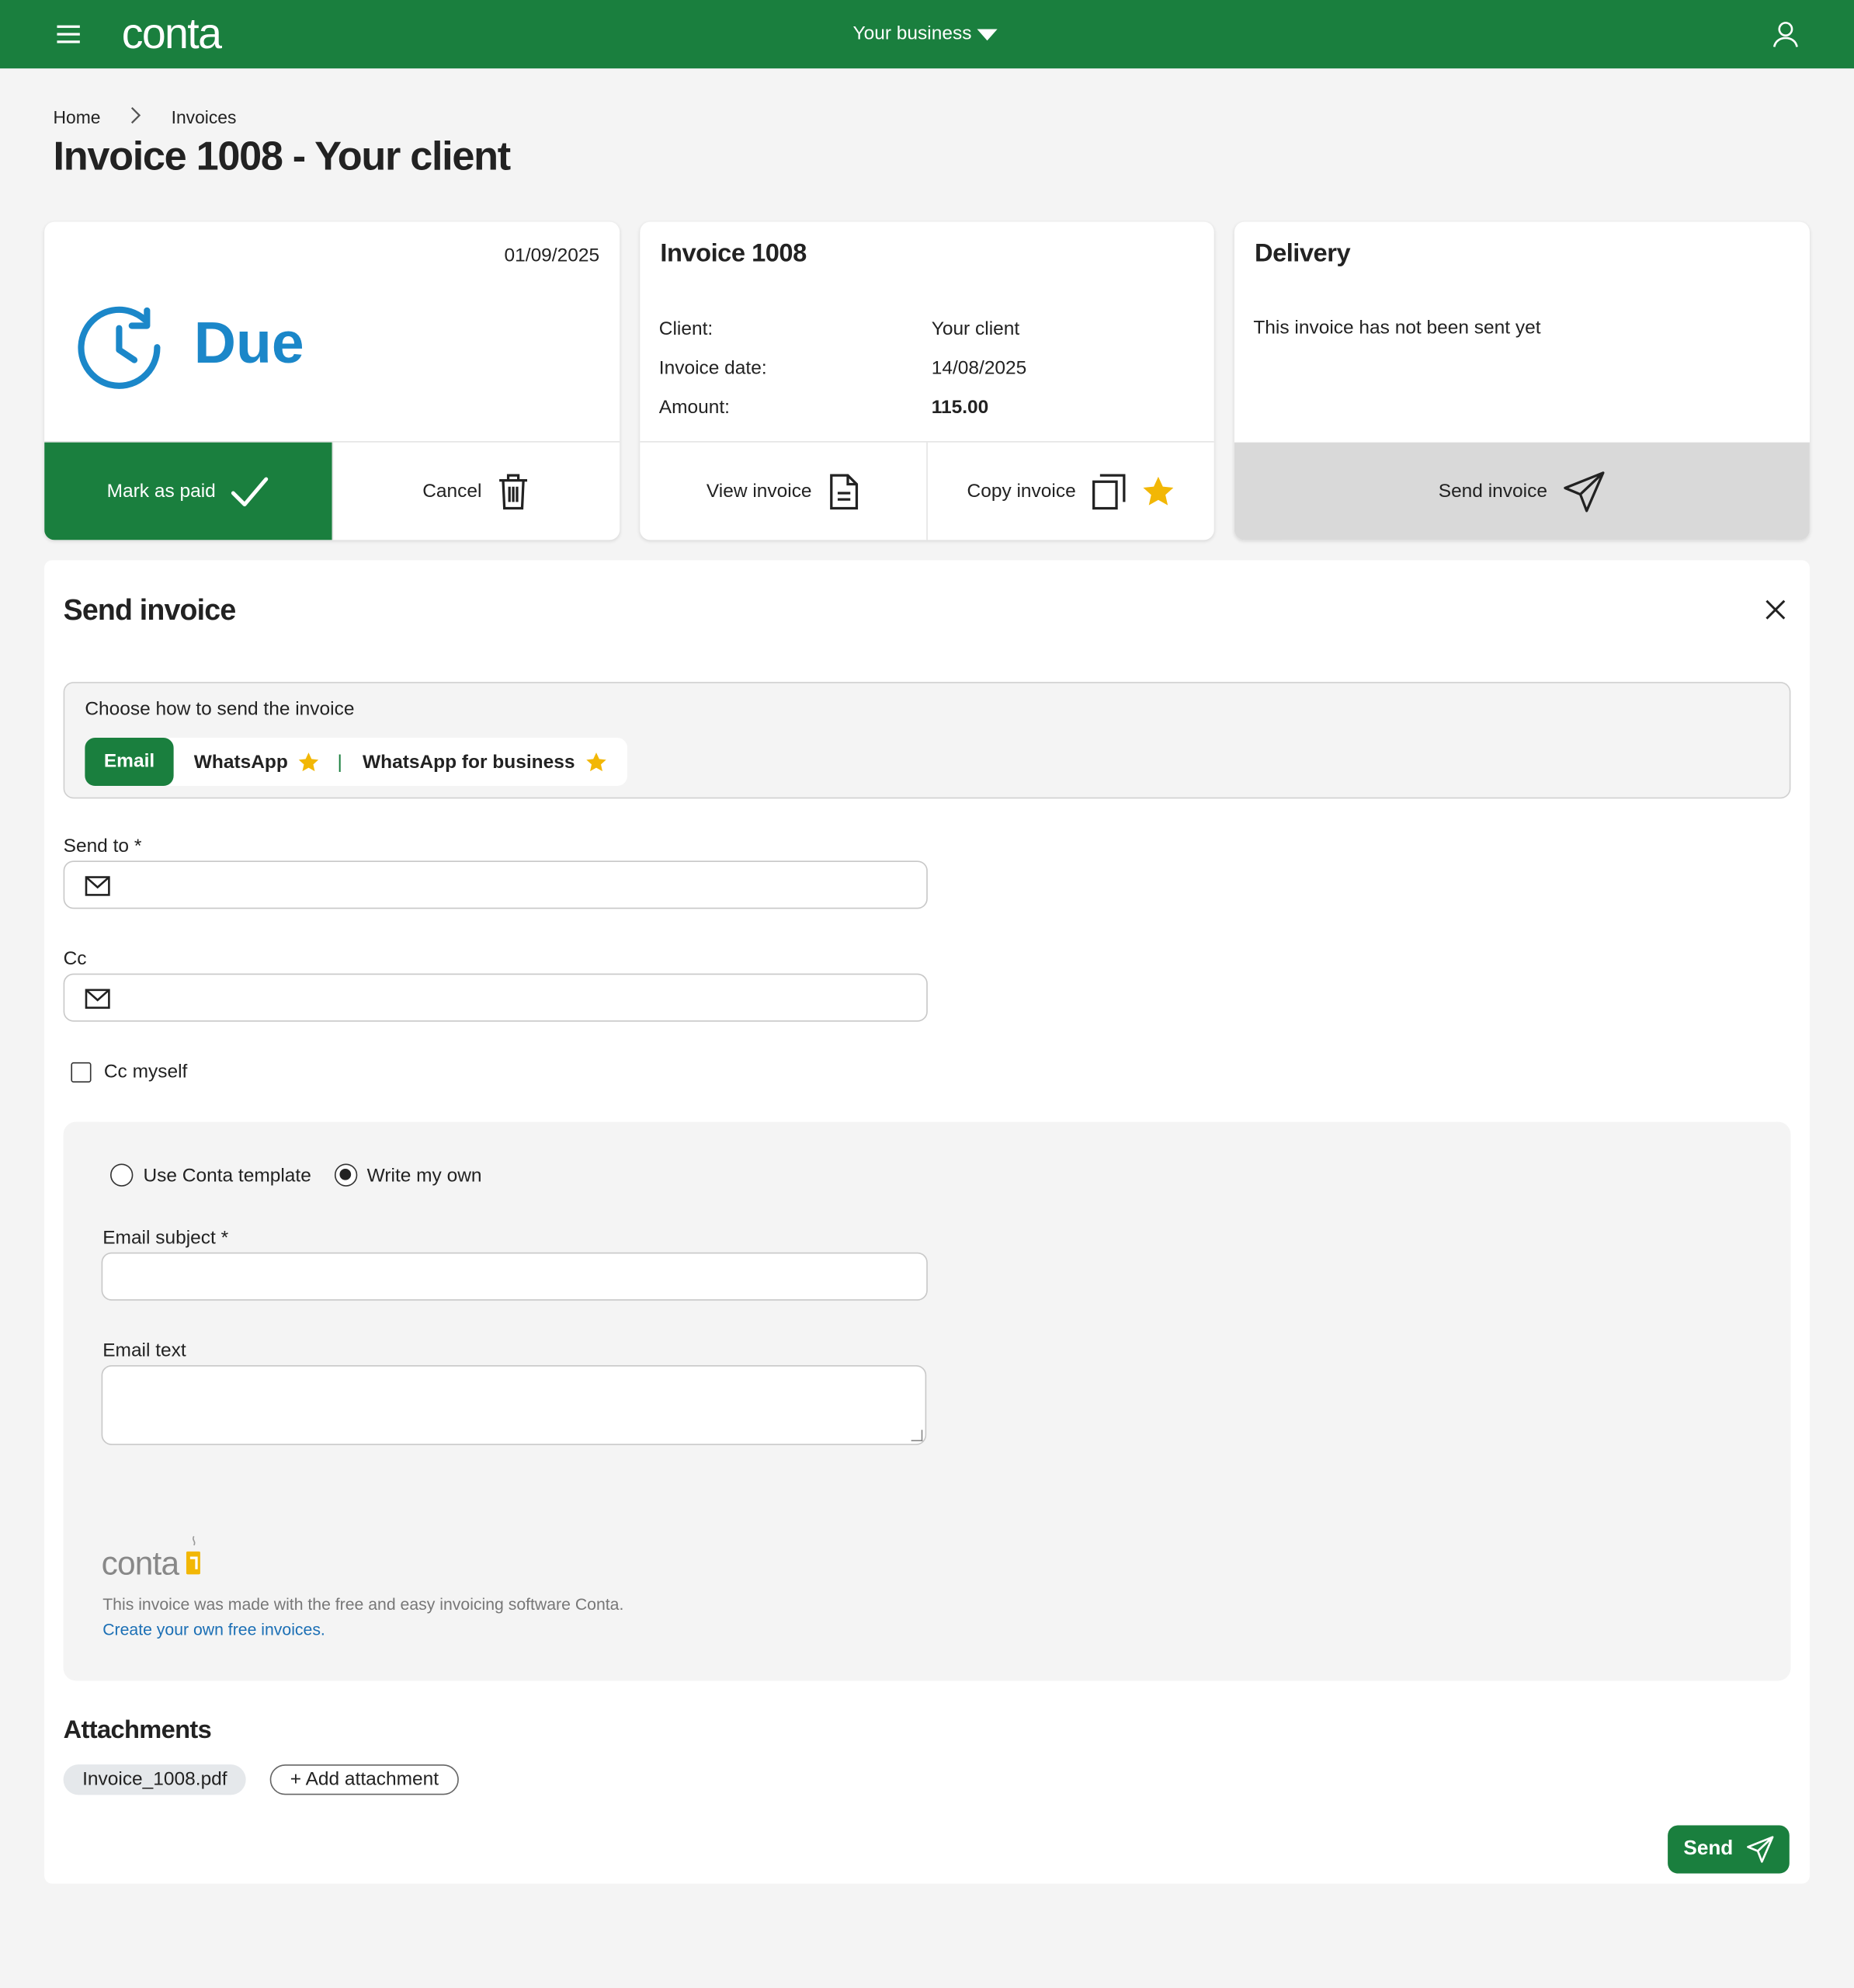 The height and width of the screenshot is (1988, 1854). I want to click on mark-as-paid-label: Mark as paid, so click(161, 491).